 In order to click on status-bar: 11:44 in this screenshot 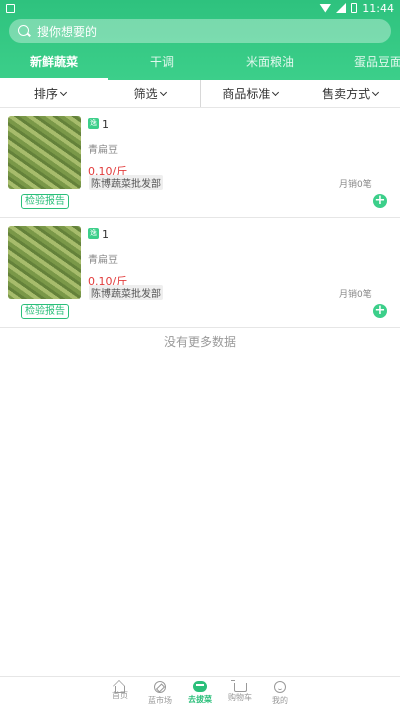, I will do `click(200, 8)`.